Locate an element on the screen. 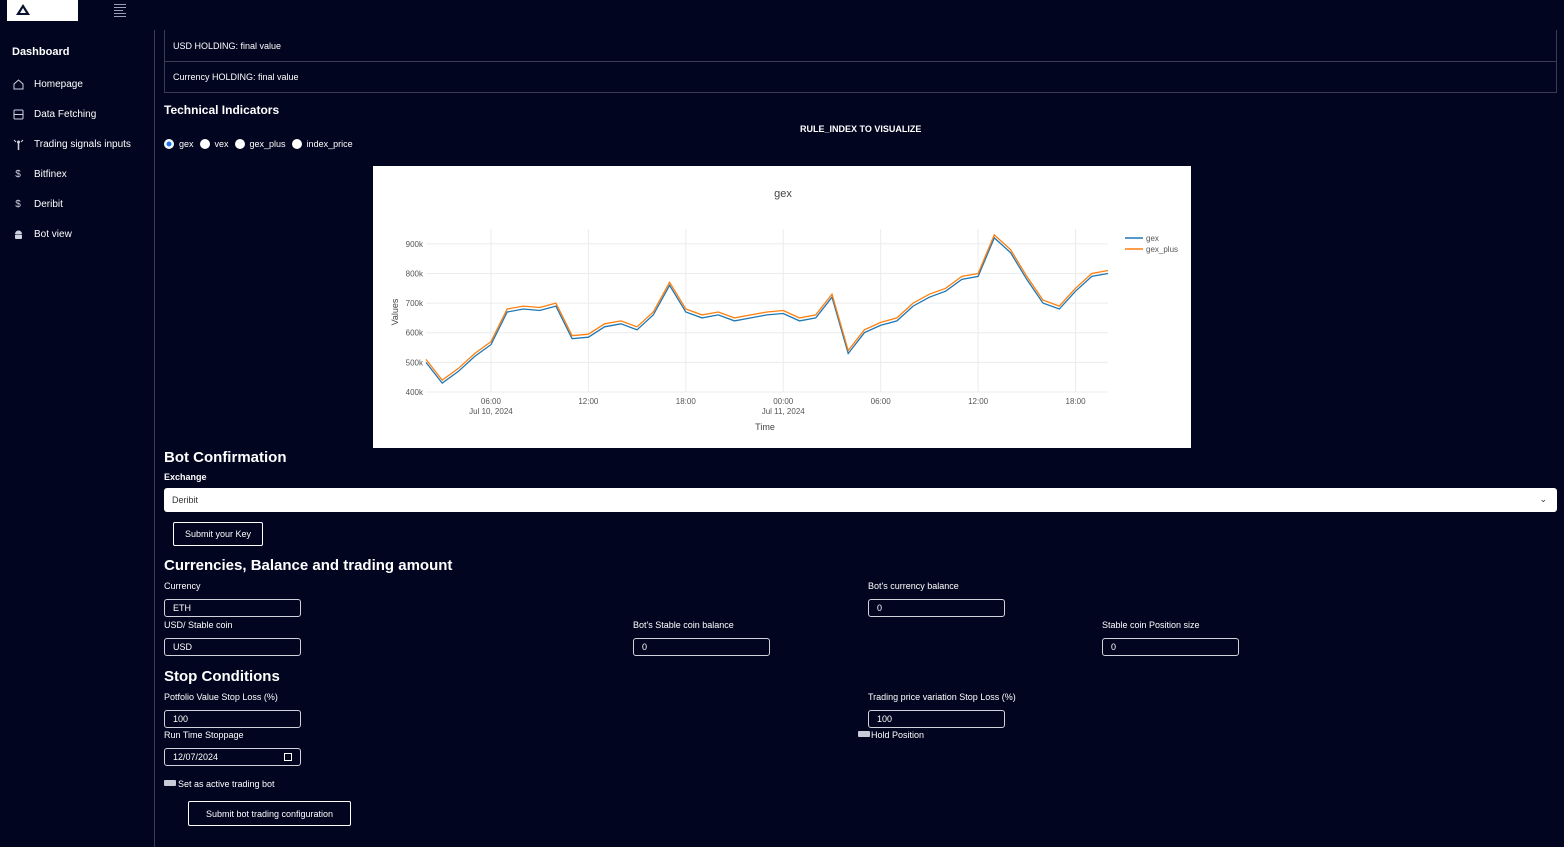 The height and width of the screenshot is (847, 1564). radio-index-price: index_price is located at coordinates (322, 144).